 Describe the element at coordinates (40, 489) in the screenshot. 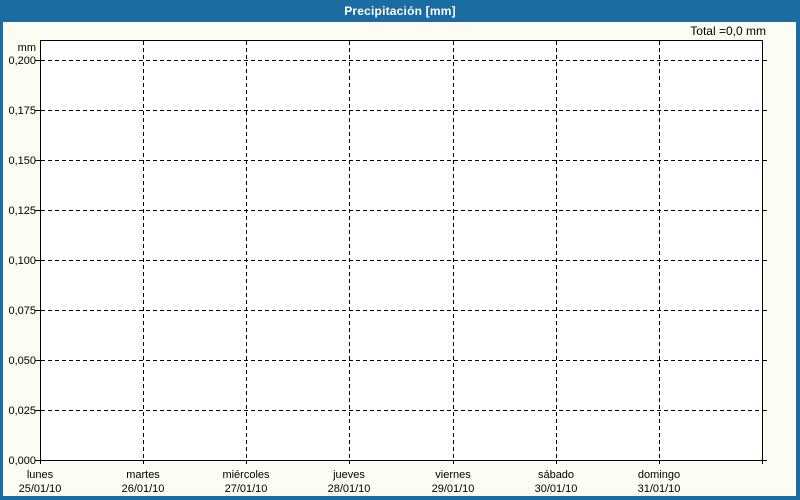

I see `x-date-label: 25/01/10` at that location.